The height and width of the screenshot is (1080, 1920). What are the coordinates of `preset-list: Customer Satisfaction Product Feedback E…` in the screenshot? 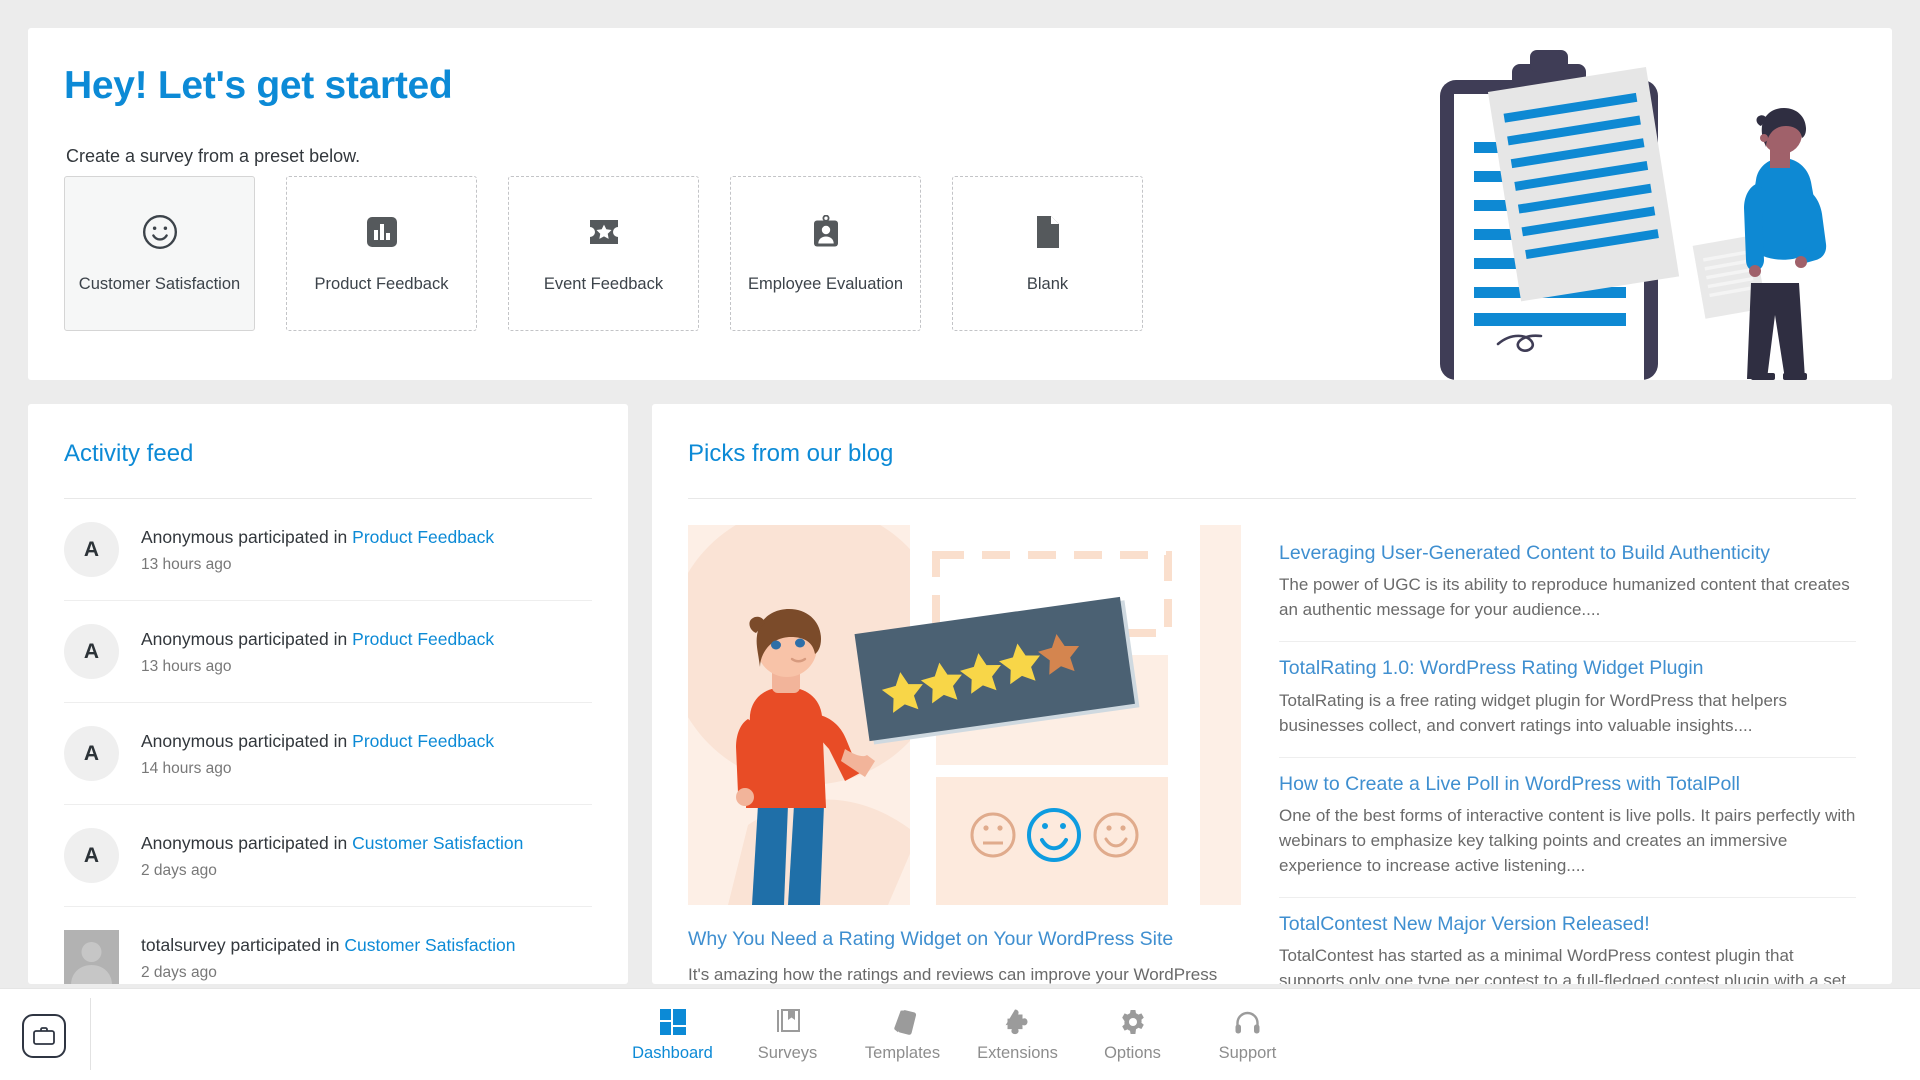 It's located at (603, 253).